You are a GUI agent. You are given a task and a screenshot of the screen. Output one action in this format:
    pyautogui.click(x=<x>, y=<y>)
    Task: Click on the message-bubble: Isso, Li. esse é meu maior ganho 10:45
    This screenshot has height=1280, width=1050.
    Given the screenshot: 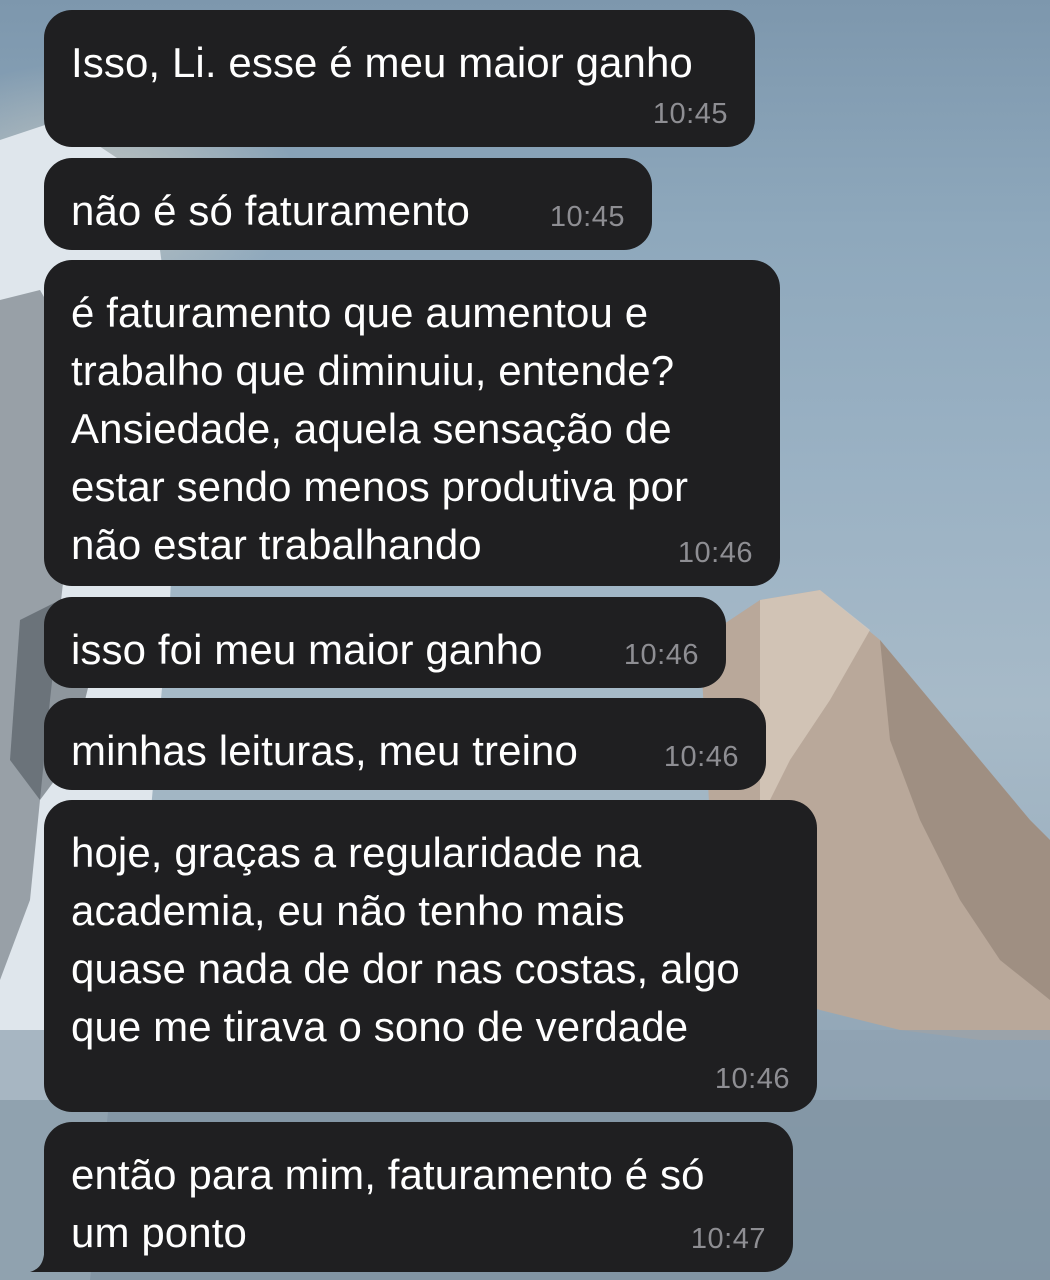 What is the action you would take?
    pyautogui.click(x=399, y=78)
    